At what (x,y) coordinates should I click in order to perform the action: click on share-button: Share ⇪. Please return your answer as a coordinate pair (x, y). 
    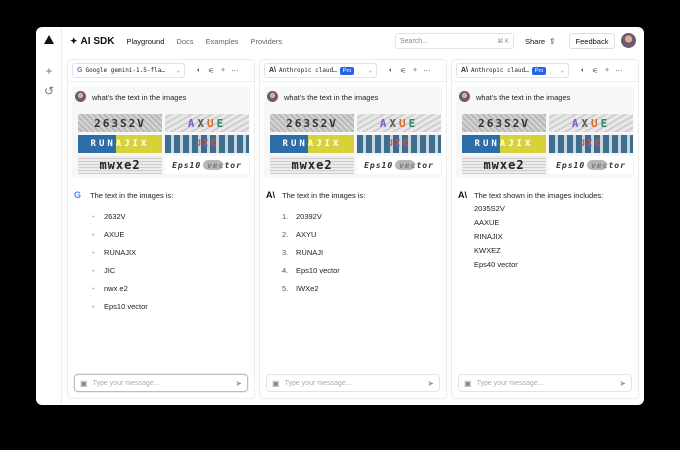
    Looking at the image, I should click on (540, 41).